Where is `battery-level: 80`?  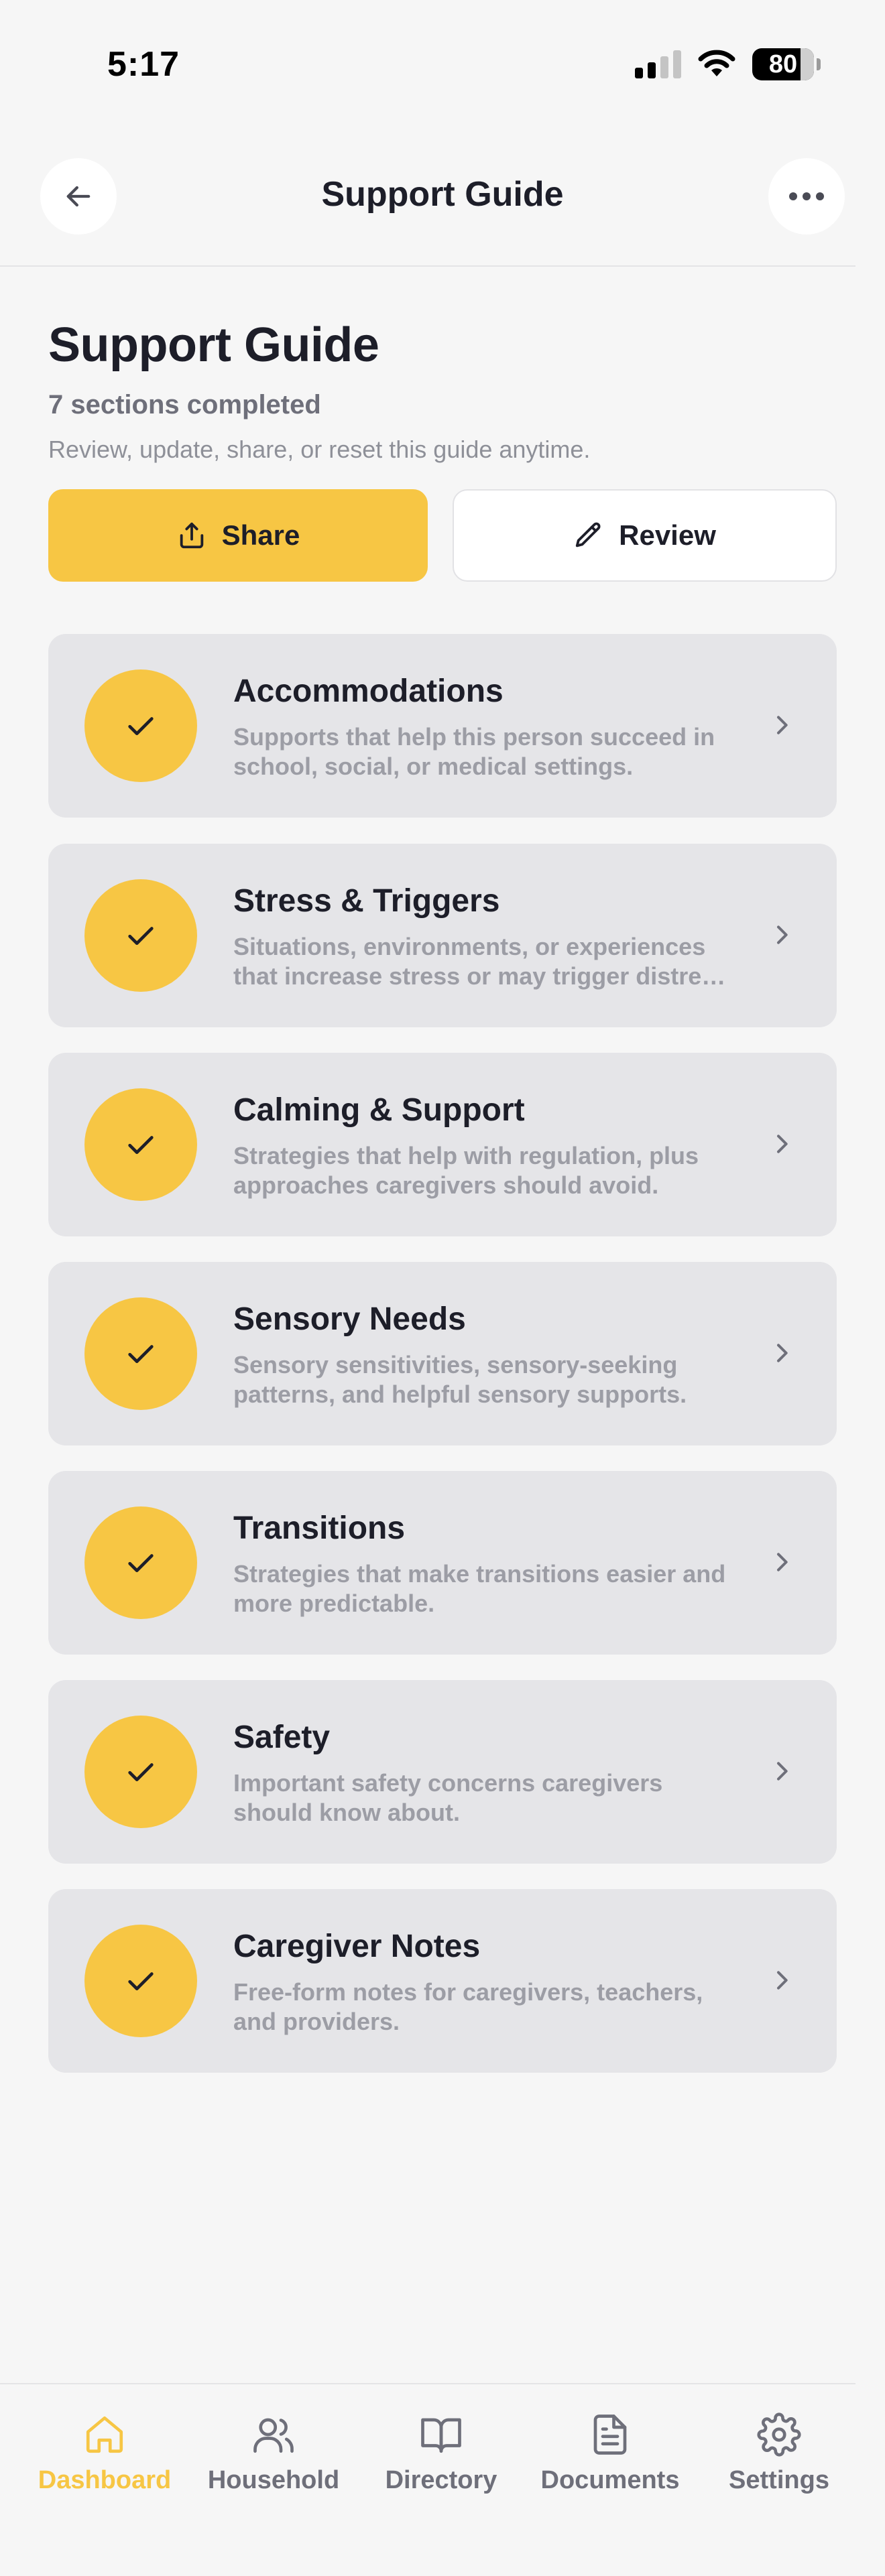
battery-level: 80 is located at coordinates (783, 64).